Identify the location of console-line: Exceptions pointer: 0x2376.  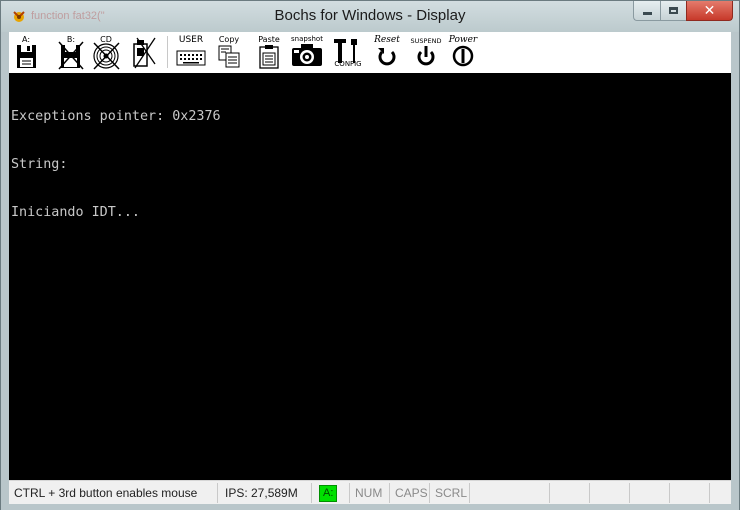
(116, 116).